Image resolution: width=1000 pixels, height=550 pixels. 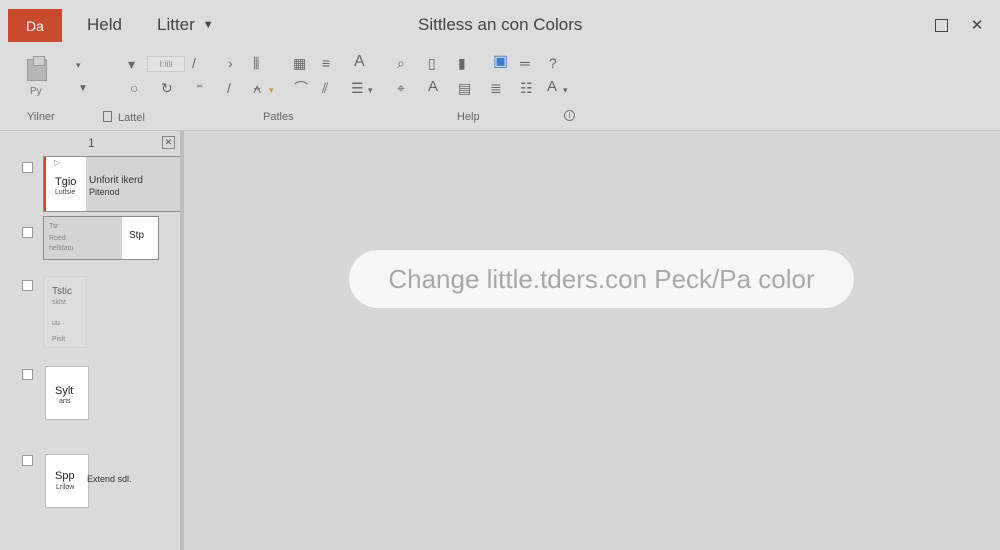 What do you see at coordinates (57, 238) in the screenshot?
I see `slide-text: Roed` at bounding box center [57, 238].